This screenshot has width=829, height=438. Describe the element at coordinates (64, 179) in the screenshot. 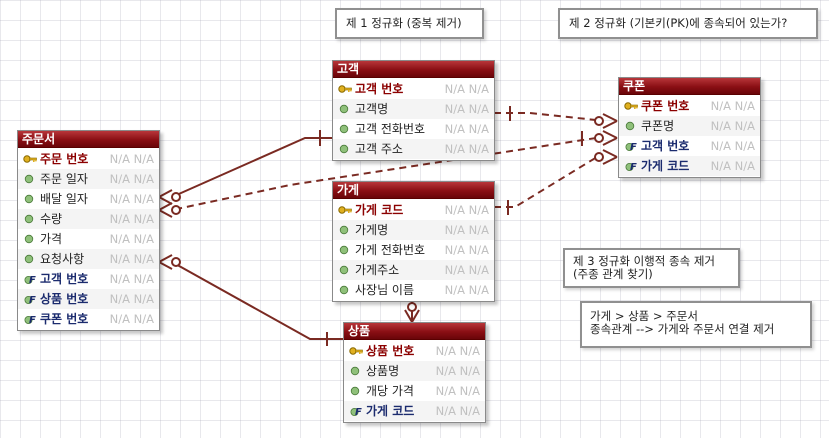

I see `attribute-name: 주문 일자` at that location.